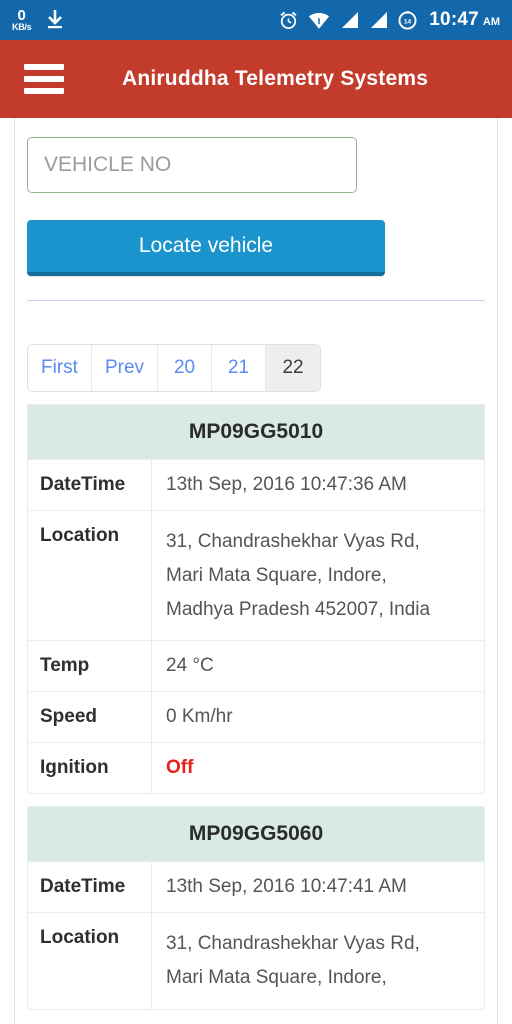 The height and width of the screenshot is (1024, 512). What do you see at coordinates (454, 19) in the screenshot?
I see `clock-time: 10:47` at bounding box center [454, 19].